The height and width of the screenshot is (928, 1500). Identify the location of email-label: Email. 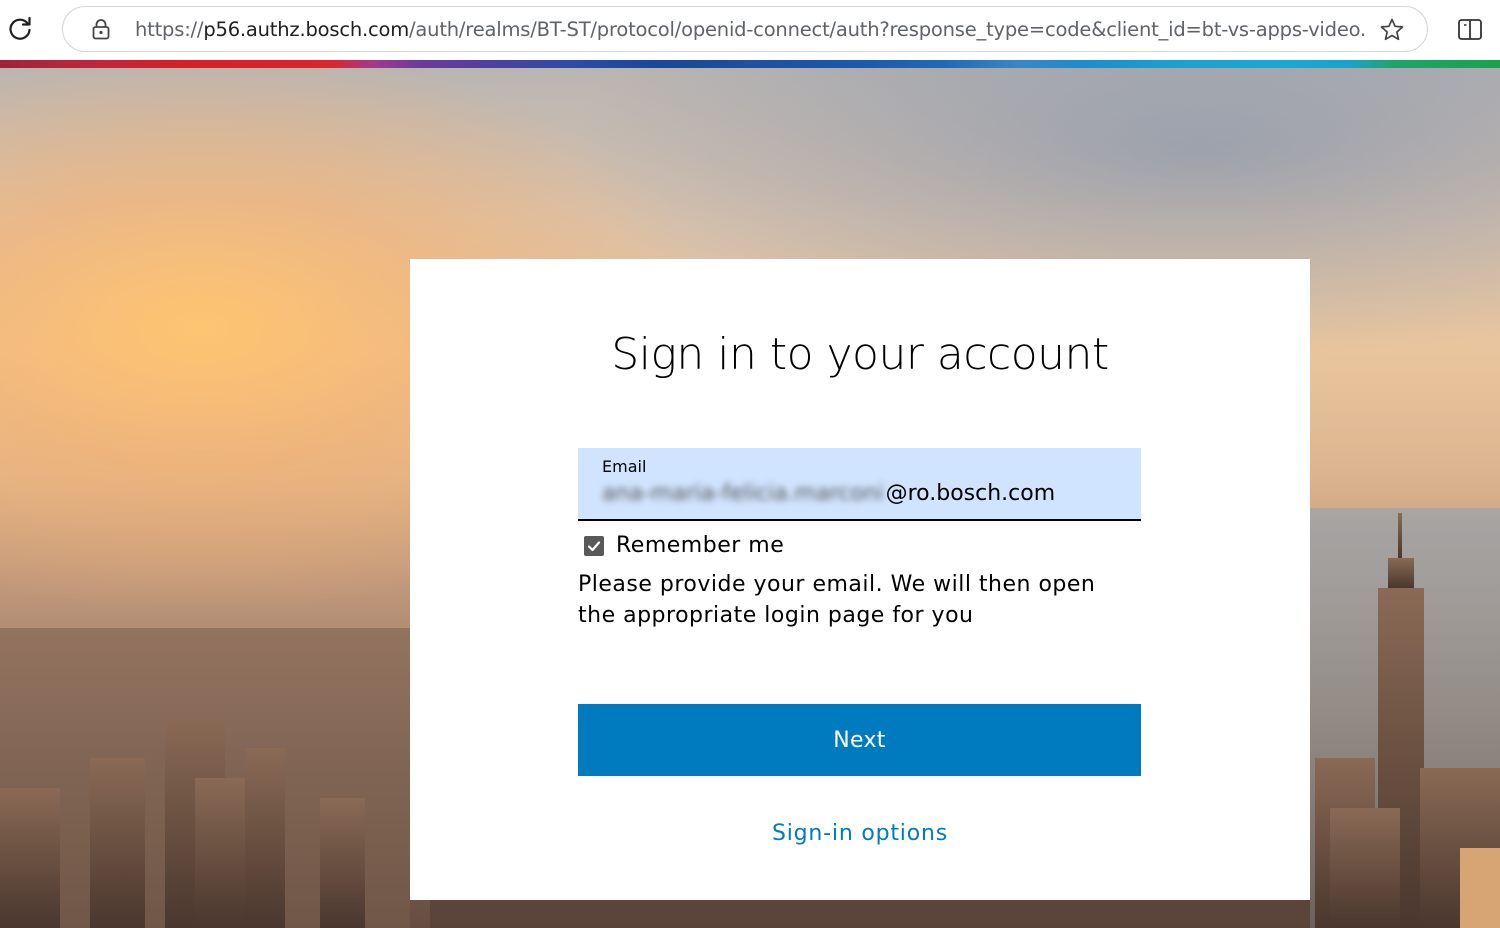
(624, 466).